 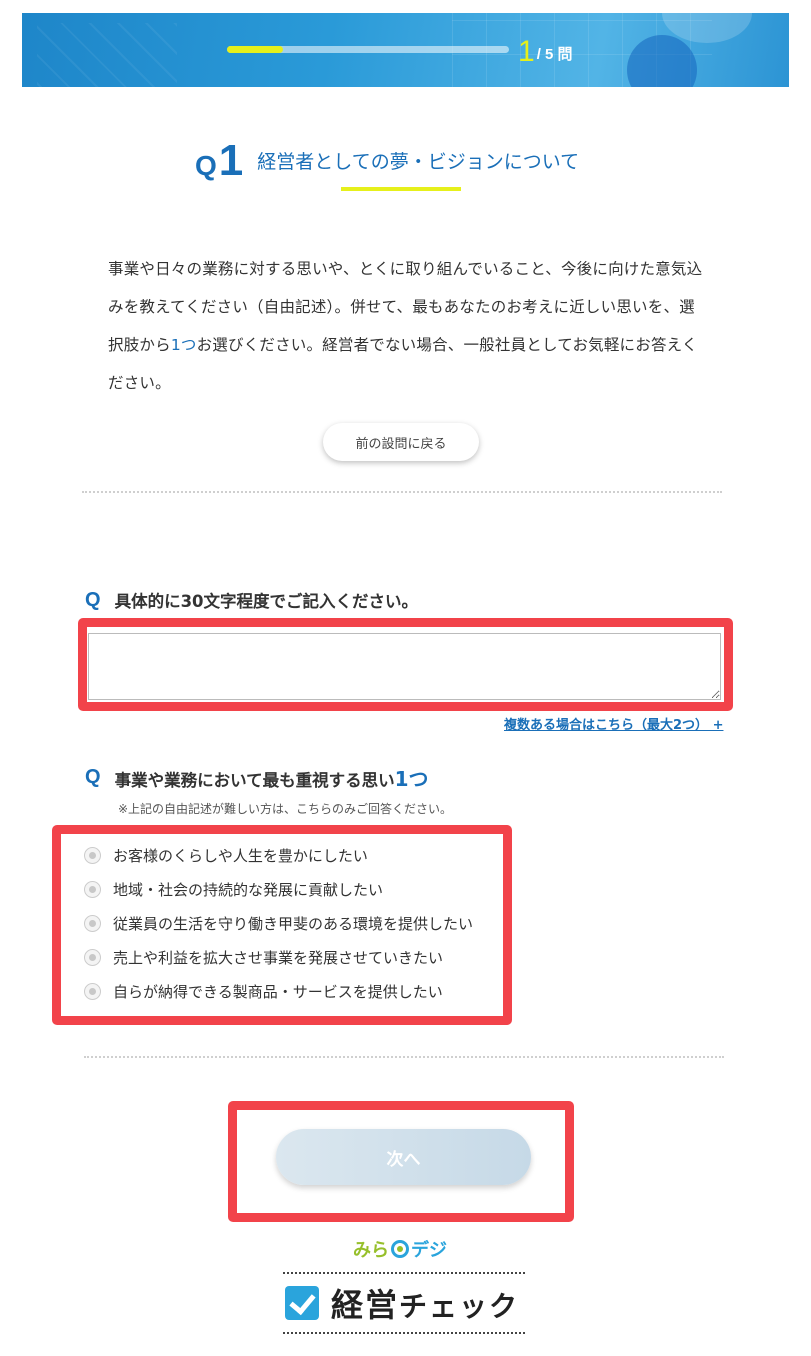 I want to click on brand-text: みら, so click(x=371, y=1250).